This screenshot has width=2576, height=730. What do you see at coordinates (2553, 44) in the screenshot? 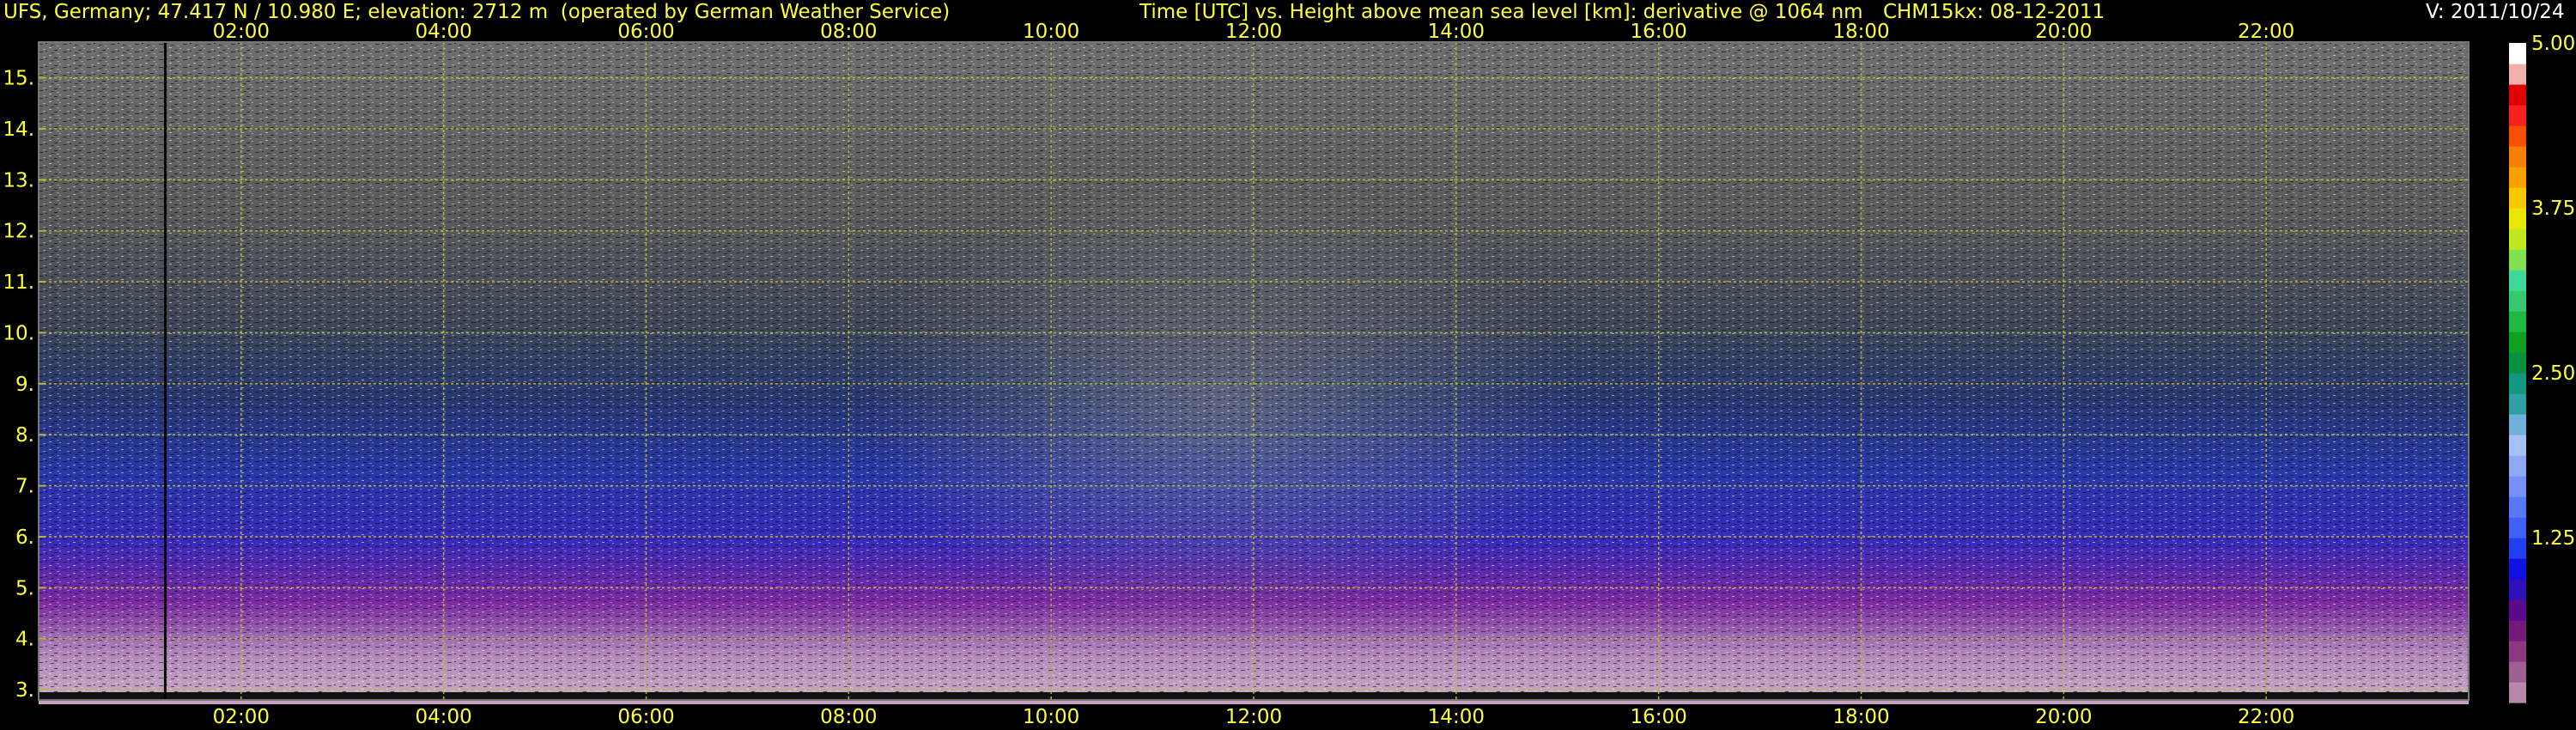
I see `colorbar-tick-label: 5.00` at bounding box center [2553, 44].